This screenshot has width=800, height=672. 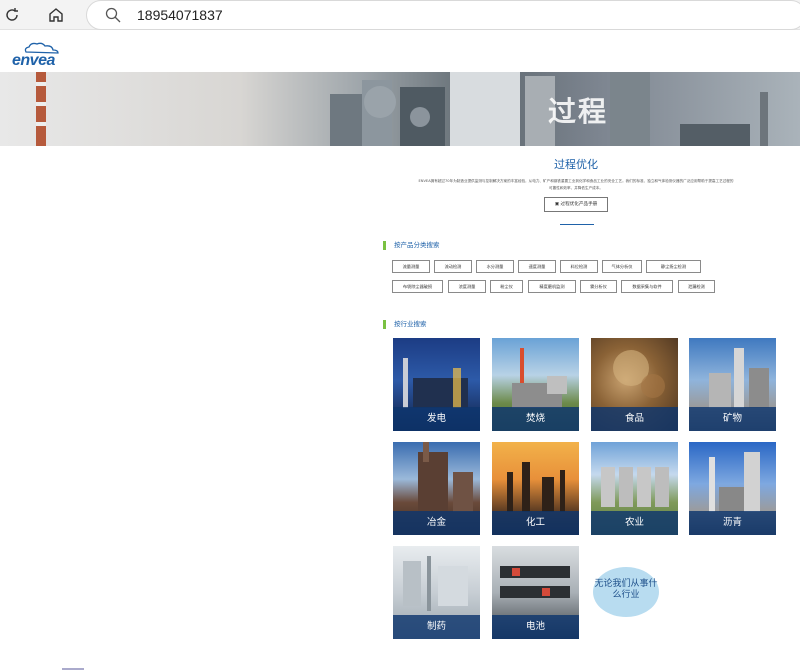 I want to click on search-icon, so click(x=113, y=17).